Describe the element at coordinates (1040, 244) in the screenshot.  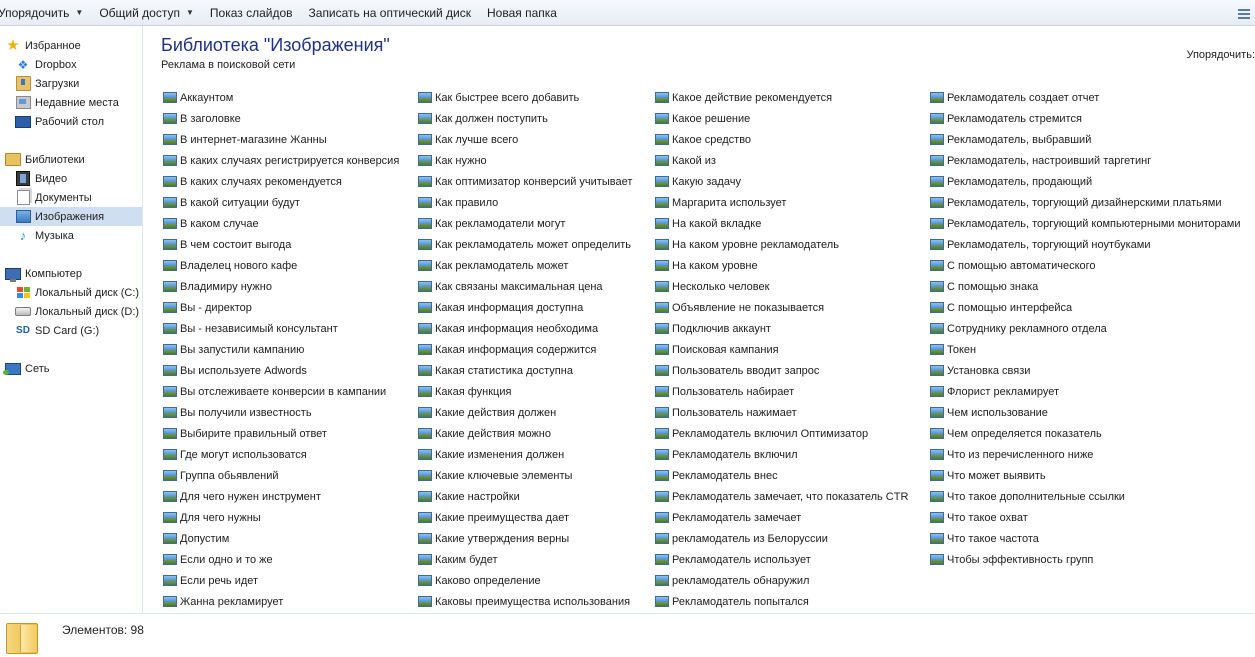
I see `file-item: Рекламодатель, торгующий ноутбуками` at that location.